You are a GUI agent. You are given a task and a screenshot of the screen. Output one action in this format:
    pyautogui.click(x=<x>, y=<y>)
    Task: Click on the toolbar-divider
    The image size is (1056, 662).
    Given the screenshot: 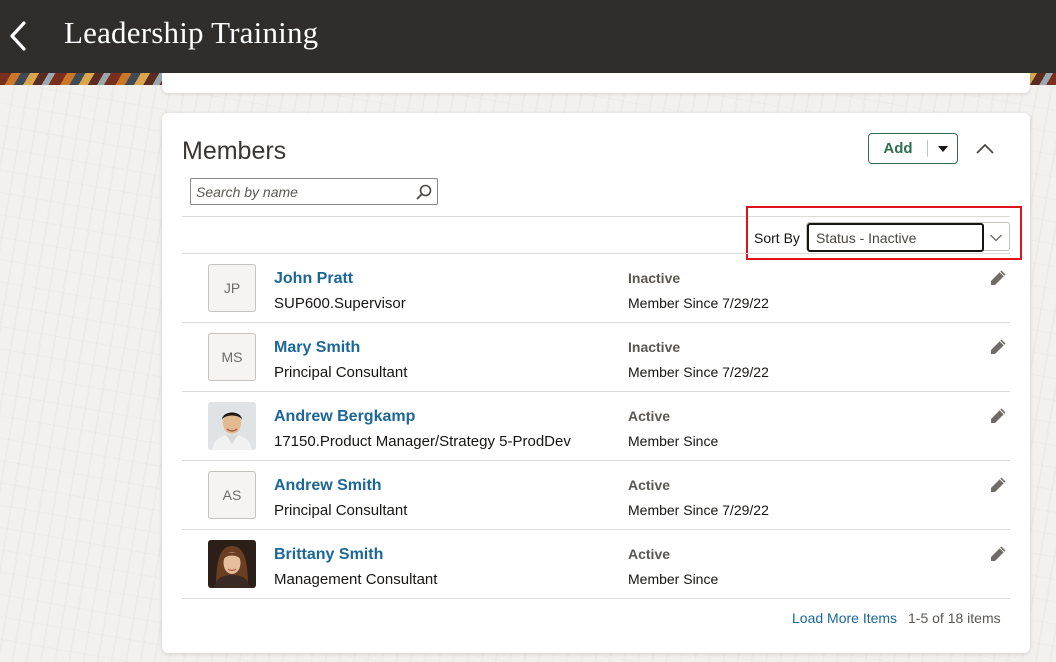 What is the action you would take?
    pyautogui.click(x=596, y=216)
    